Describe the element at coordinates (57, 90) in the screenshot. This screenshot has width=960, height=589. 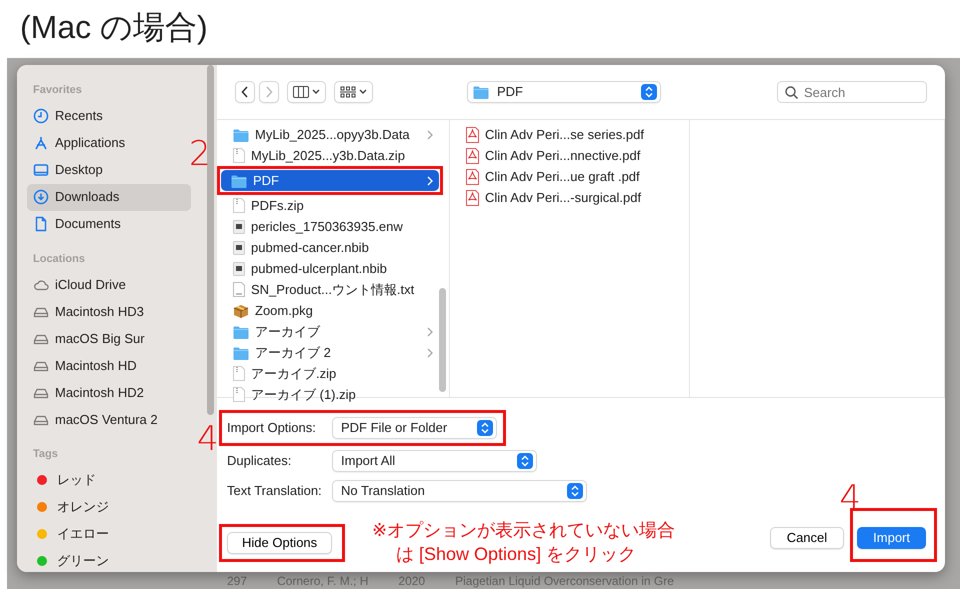
I see `section-title: Favorites` at that location.